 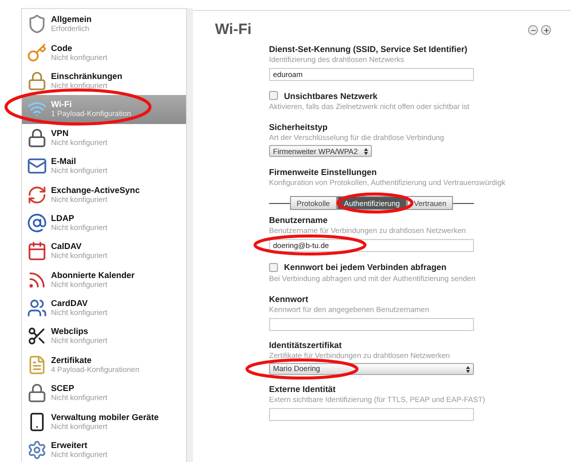 I want to click on item-title: SCEP, so click(x=63, y=388).